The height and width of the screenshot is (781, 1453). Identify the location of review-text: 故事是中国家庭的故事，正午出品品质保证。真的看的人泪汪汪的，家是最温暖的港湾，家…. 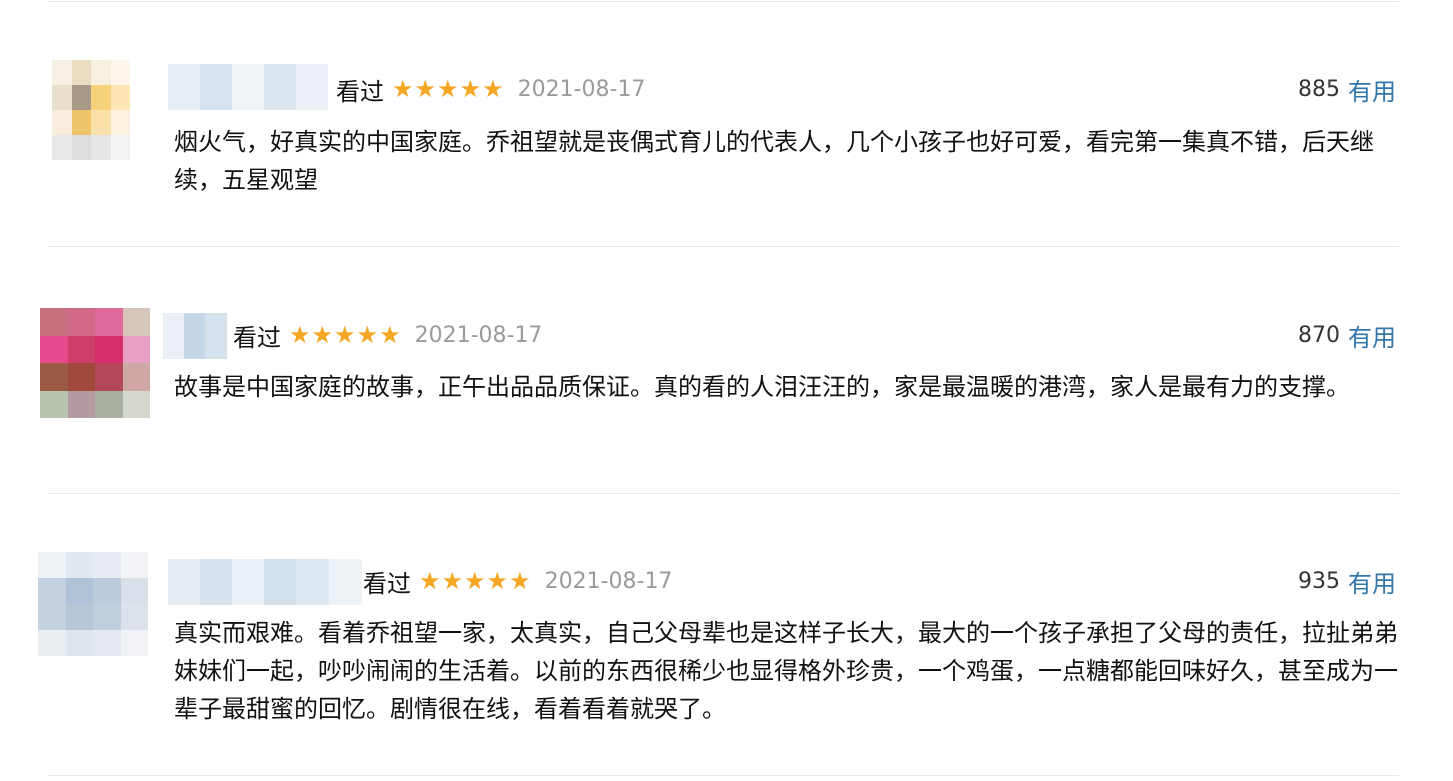
(762, 387).